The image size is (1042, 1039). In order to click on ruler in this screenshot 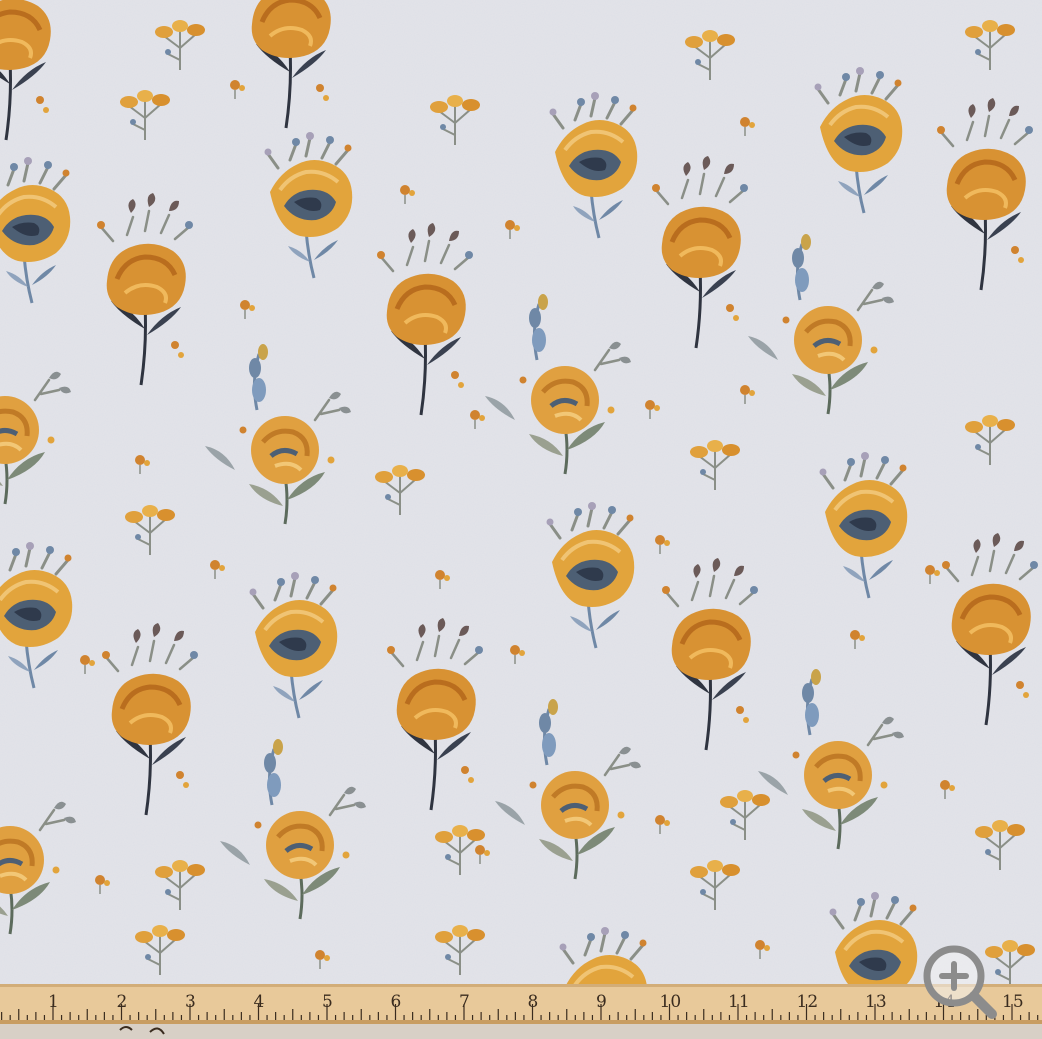, I will do `click(521, 1011)`.